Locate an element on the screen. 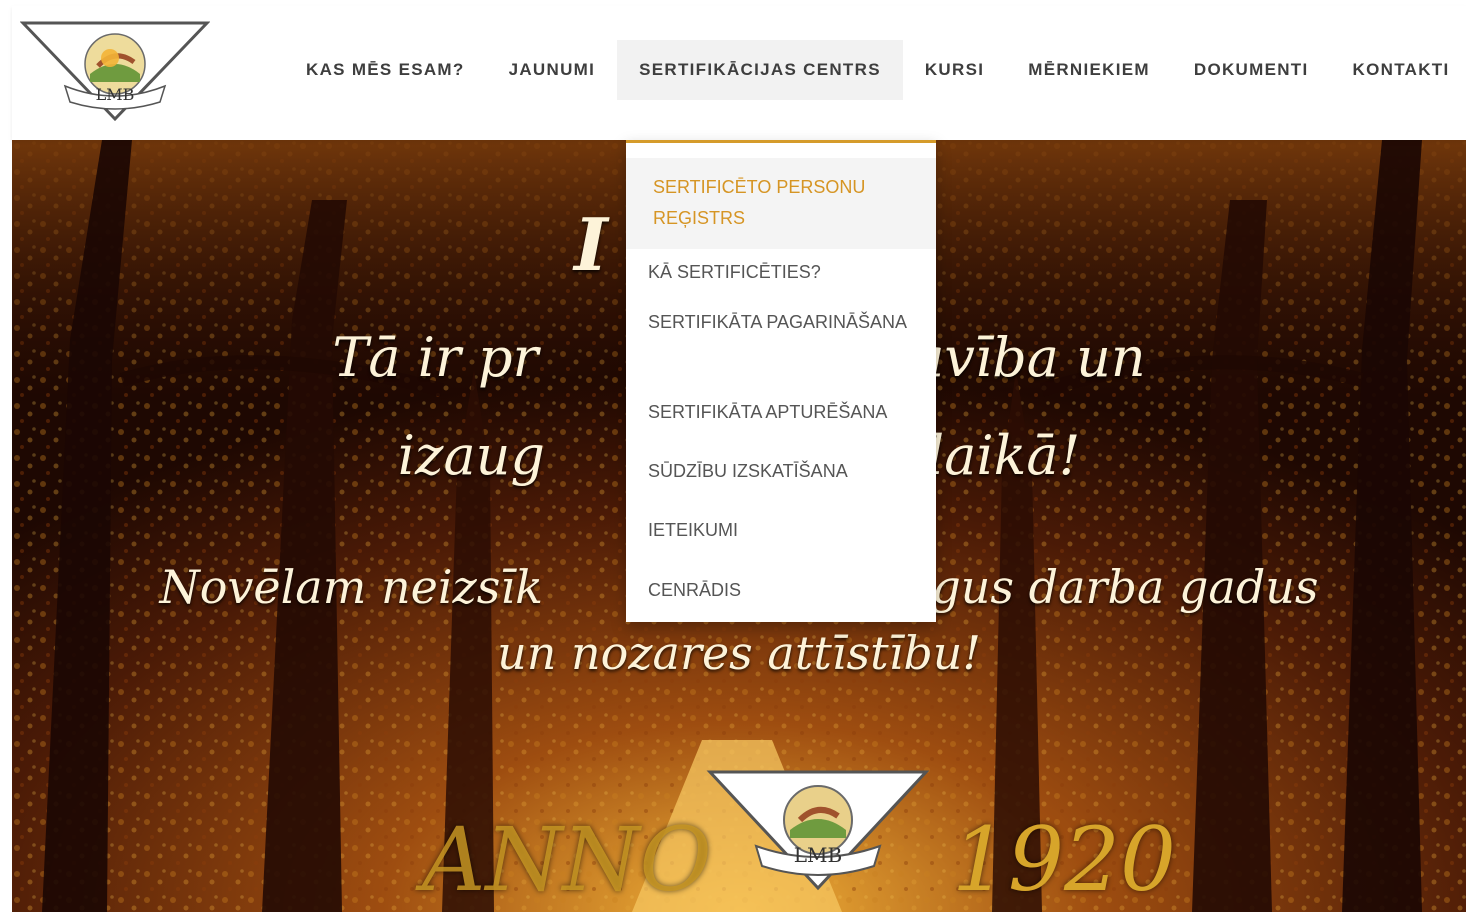  anno-text: ANNO is located at coordinates (567, 859).